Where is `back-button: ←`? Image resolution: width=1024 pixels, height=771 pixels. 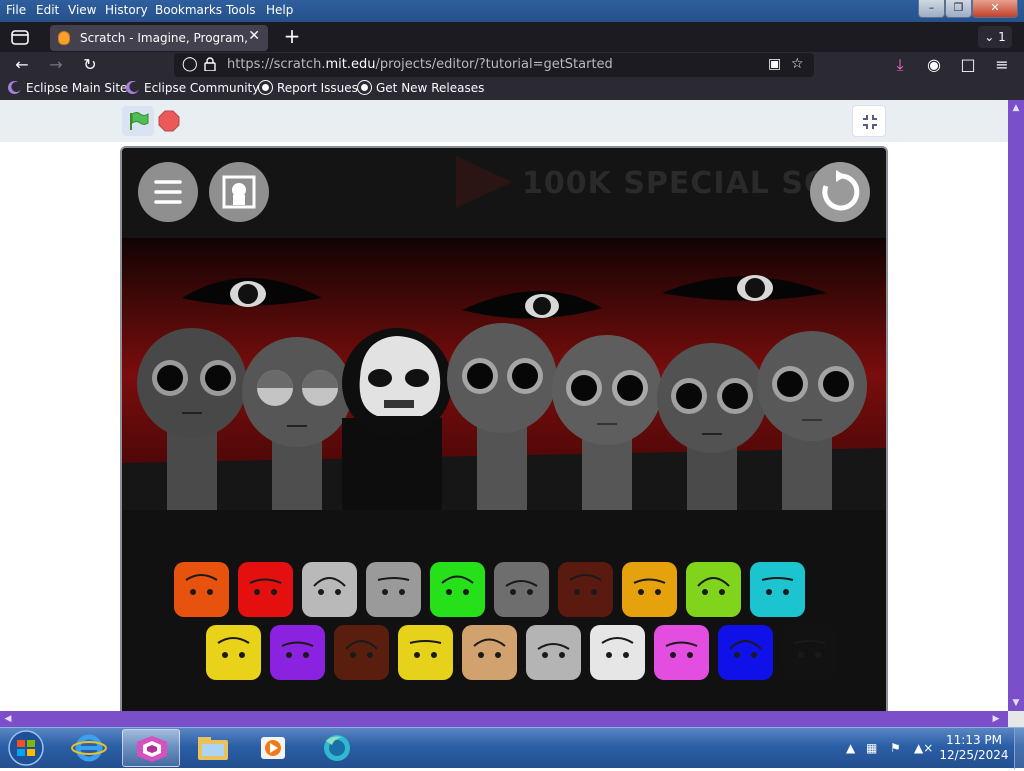
back-button: ← is located at coordinates (22, 65).